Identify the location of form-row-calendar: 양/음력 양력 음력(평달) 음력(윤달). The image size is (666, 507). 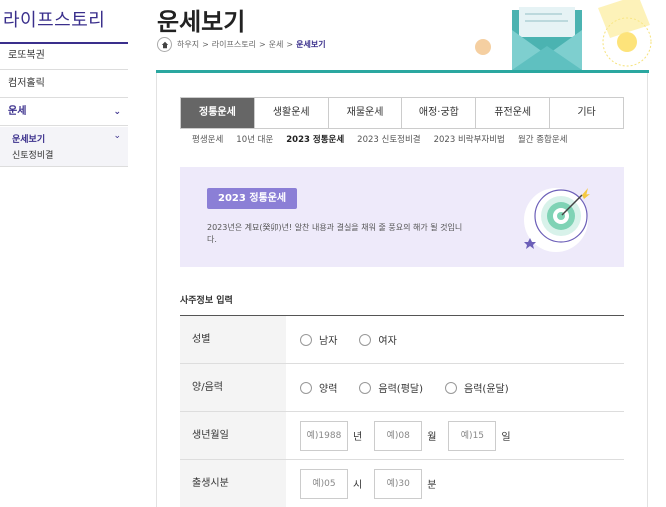
(402, 388).